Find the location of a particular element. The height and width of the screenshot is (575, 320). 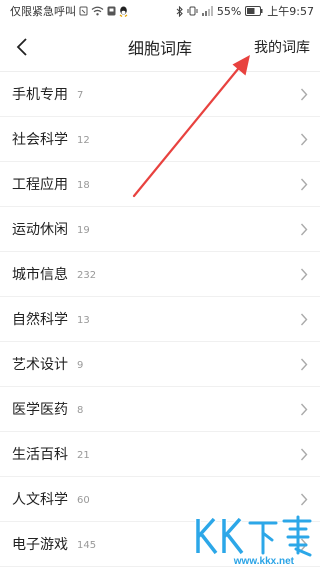

category-row: 医学医药 8 is located at coordinates (160, 409).